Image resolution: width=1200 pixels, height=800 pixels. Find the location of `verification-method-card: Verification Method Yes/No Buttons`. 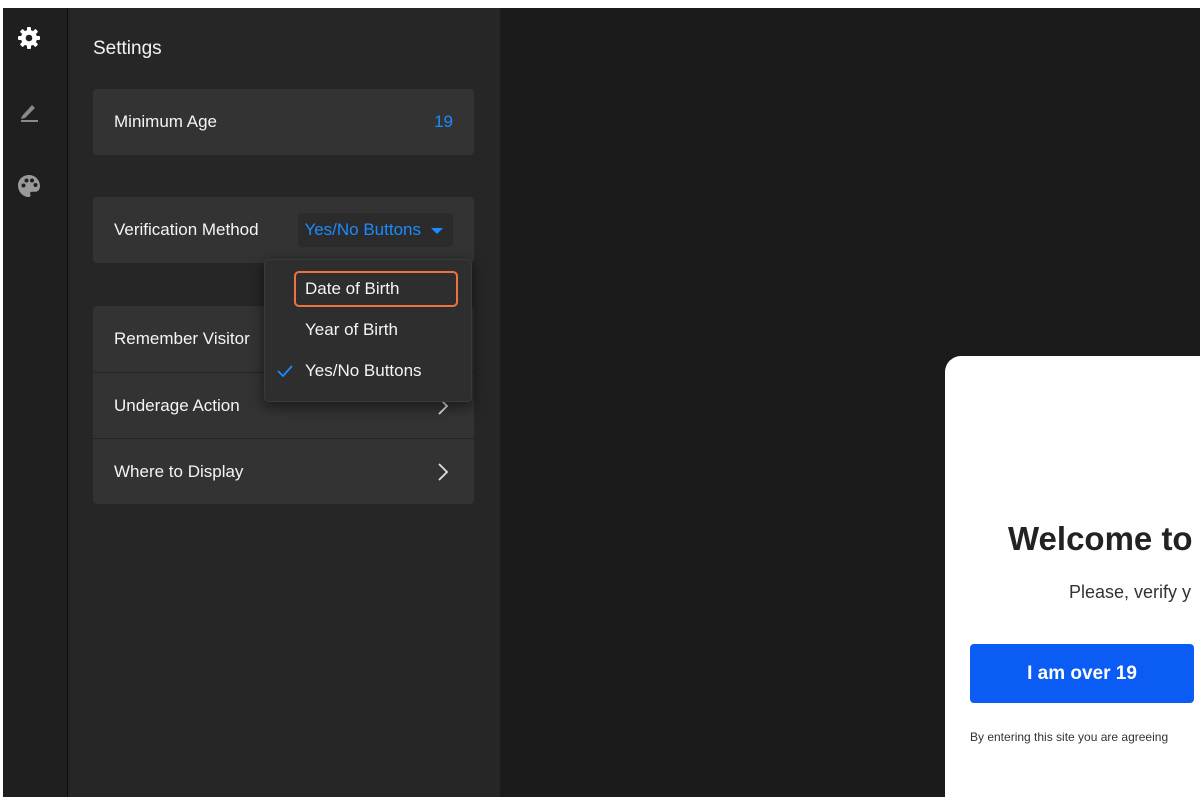

verification-method-card: Verification Method Yes/No Buttons is located at coordinates (283, 230).